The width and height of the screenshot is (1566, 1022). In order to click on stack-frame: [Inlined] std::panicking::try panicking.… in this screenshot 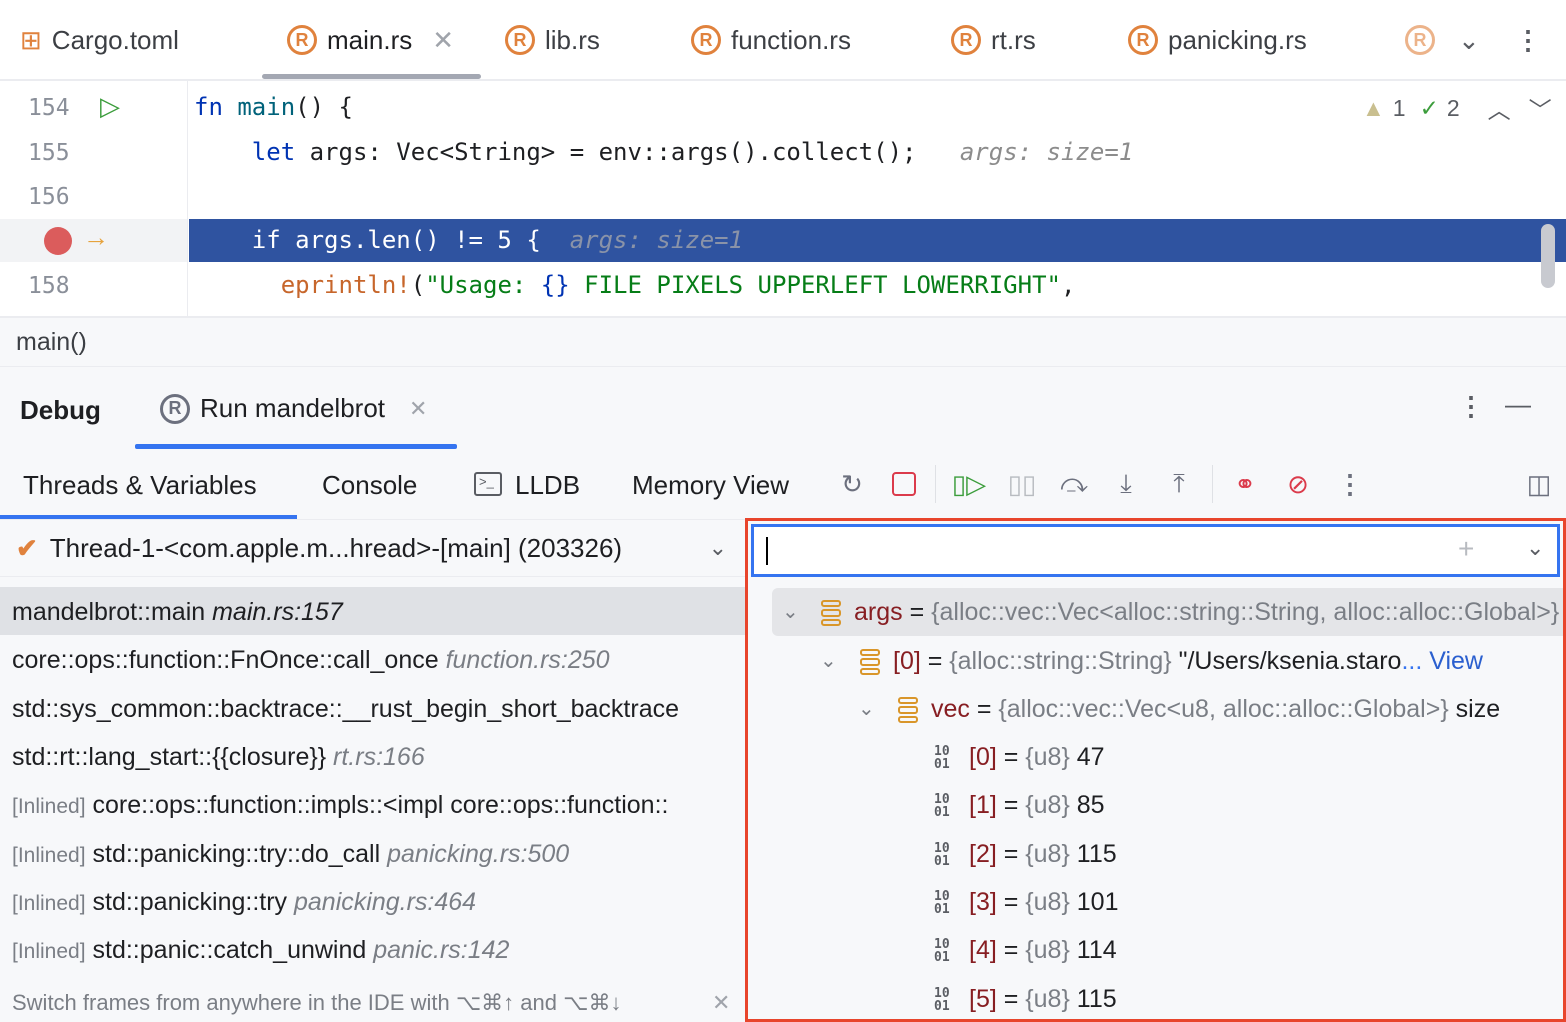, I will do `click(244, 902)`.